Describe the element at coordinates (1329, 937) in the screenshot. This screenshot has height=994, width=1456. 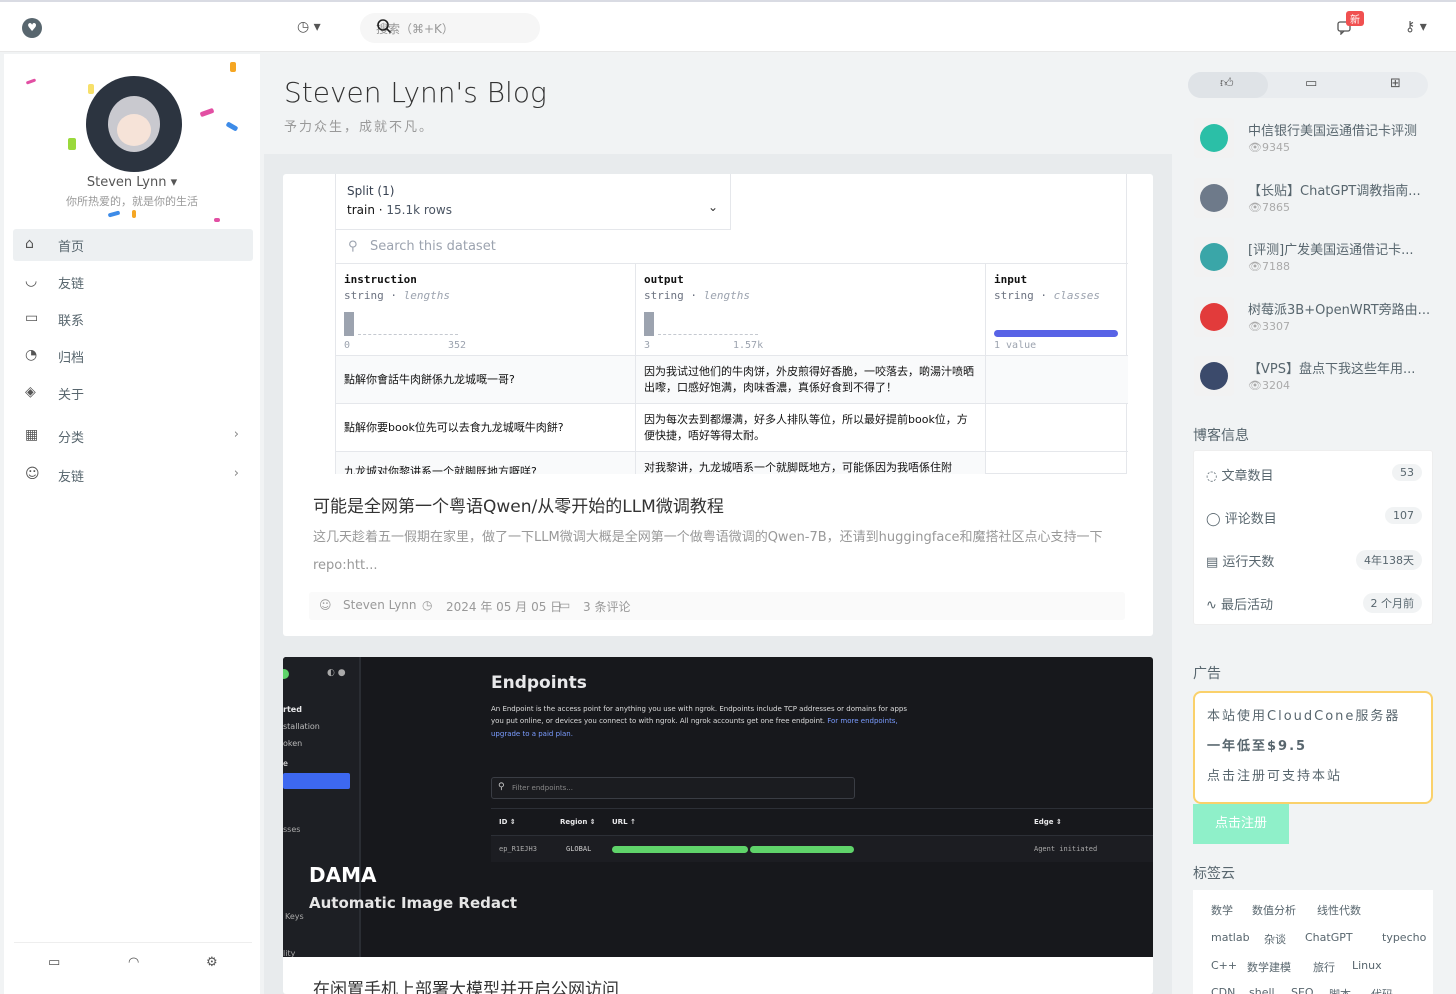
I see `tag: ChatGPT` at that location.